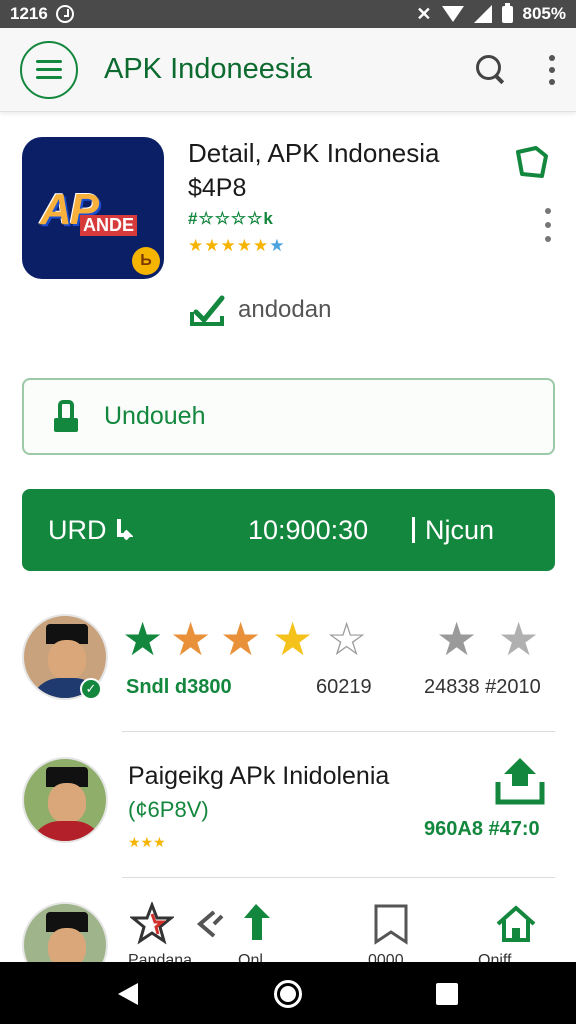 This screenshot has height=1024, width=576. What do you see at coordinates (413, 530) in the screenshot?
I see `download-bar-divider` at bounding box center [413, 530].